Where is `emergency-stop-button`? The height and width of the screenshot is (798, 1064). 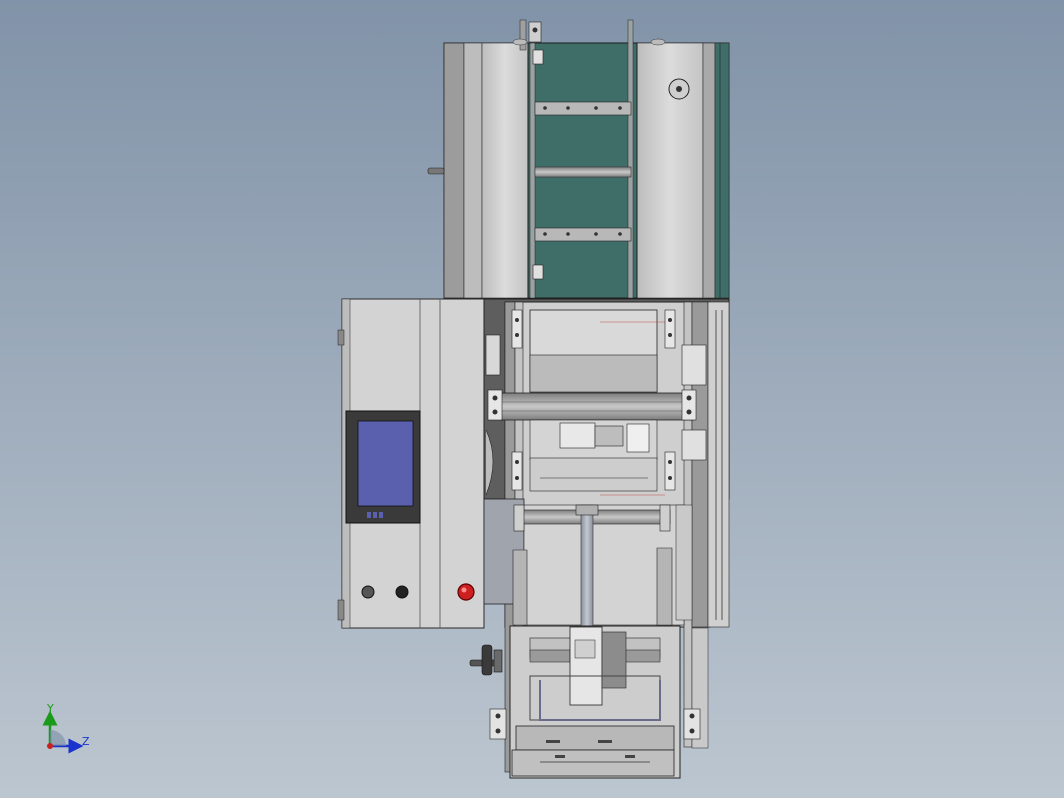 emergency-stop-button is located at coordinates (466, 592).